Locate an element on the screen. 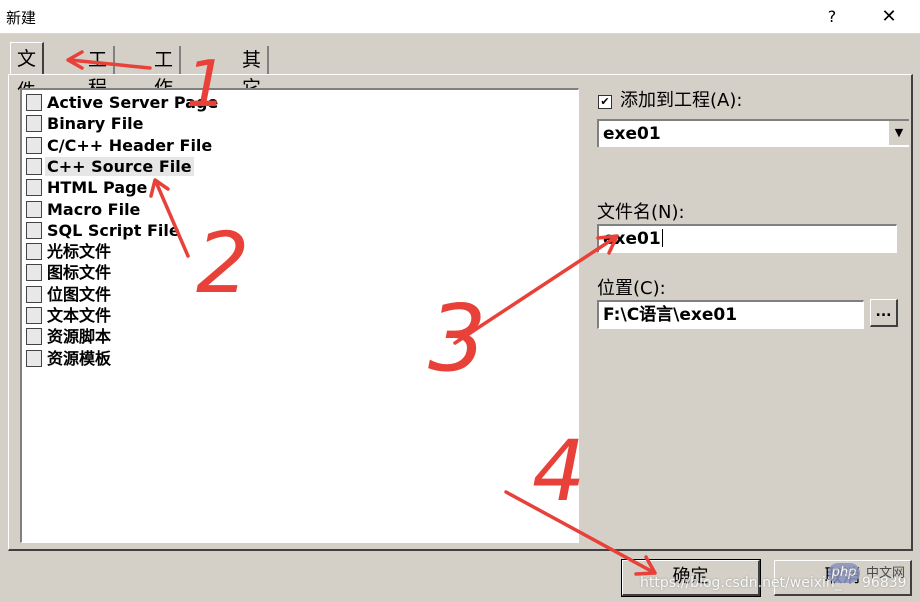 This screenshot has width=920, height=602. php-logo: php is located at coordinates (844, 573).